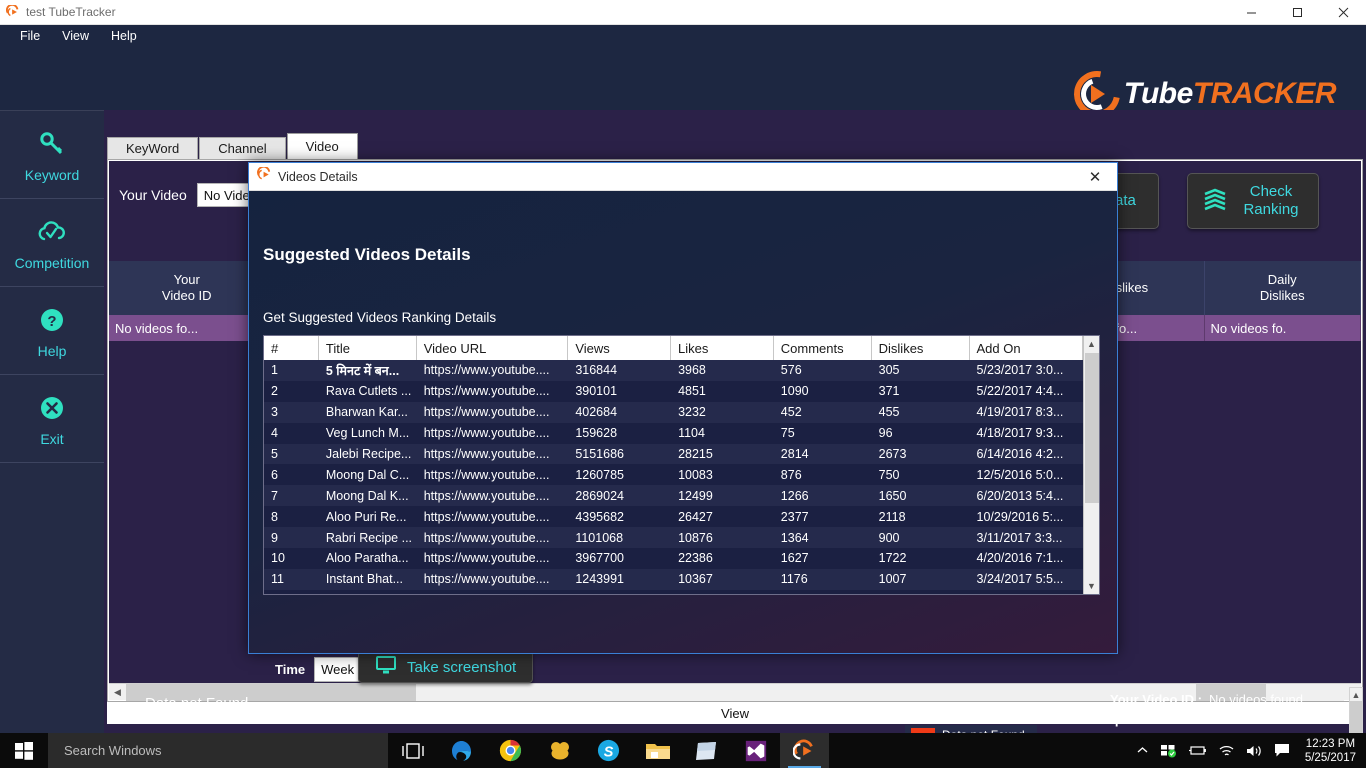 The image size is (1366, 768). I want to click on file-explorer-icon, so click(657, 750).